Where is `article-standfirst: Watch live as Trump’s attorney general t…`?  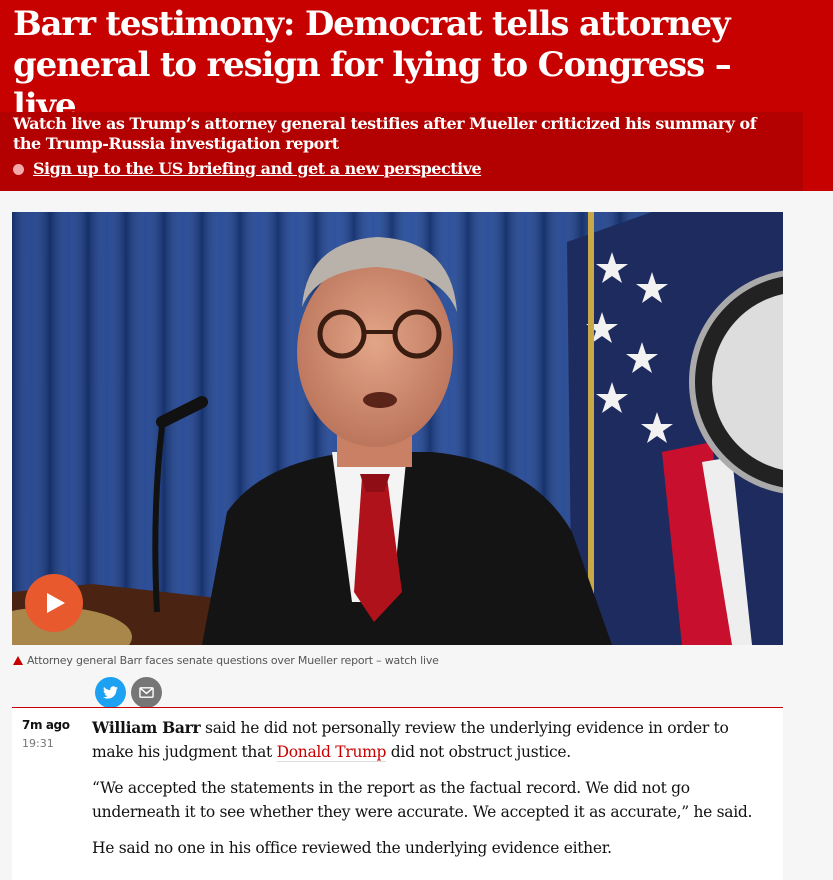
article-standfirst: Watch live as Trump’s attorney general t… is located at coordinates (385, 133).